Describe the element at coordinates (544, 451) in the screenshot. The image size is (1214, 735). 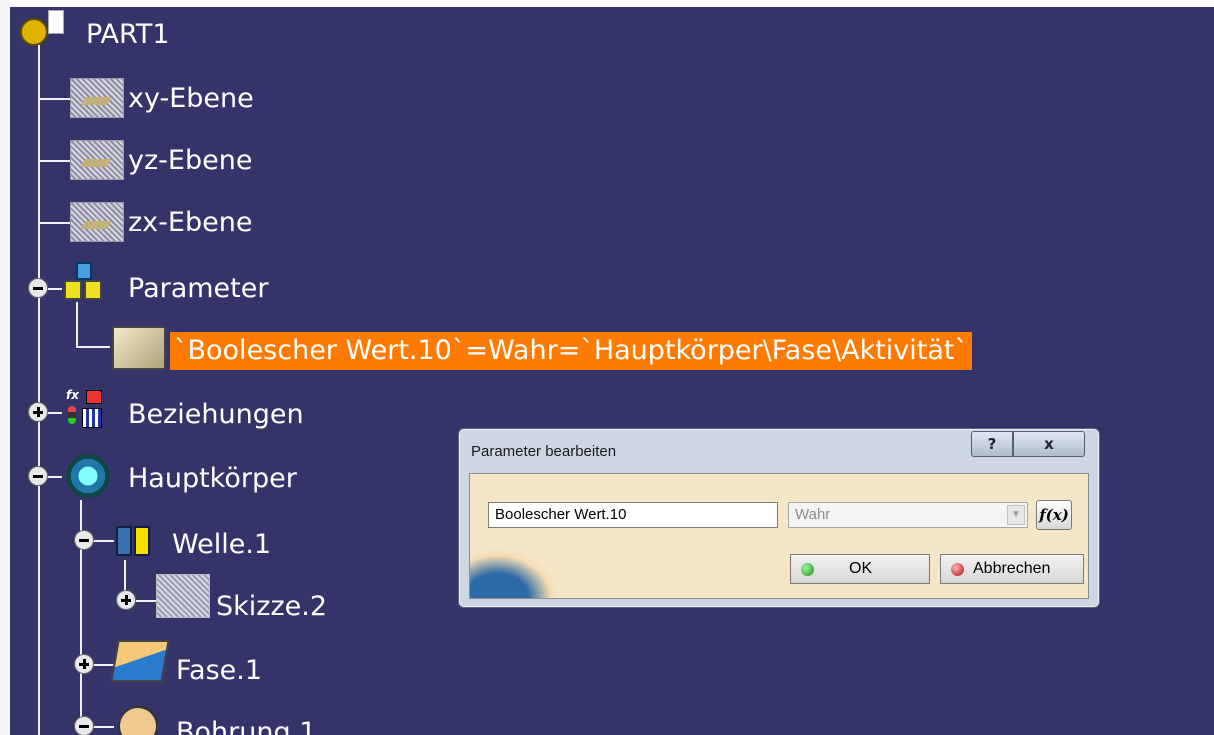
I see `dialog-title: Parameter bearbeiten` at that location.